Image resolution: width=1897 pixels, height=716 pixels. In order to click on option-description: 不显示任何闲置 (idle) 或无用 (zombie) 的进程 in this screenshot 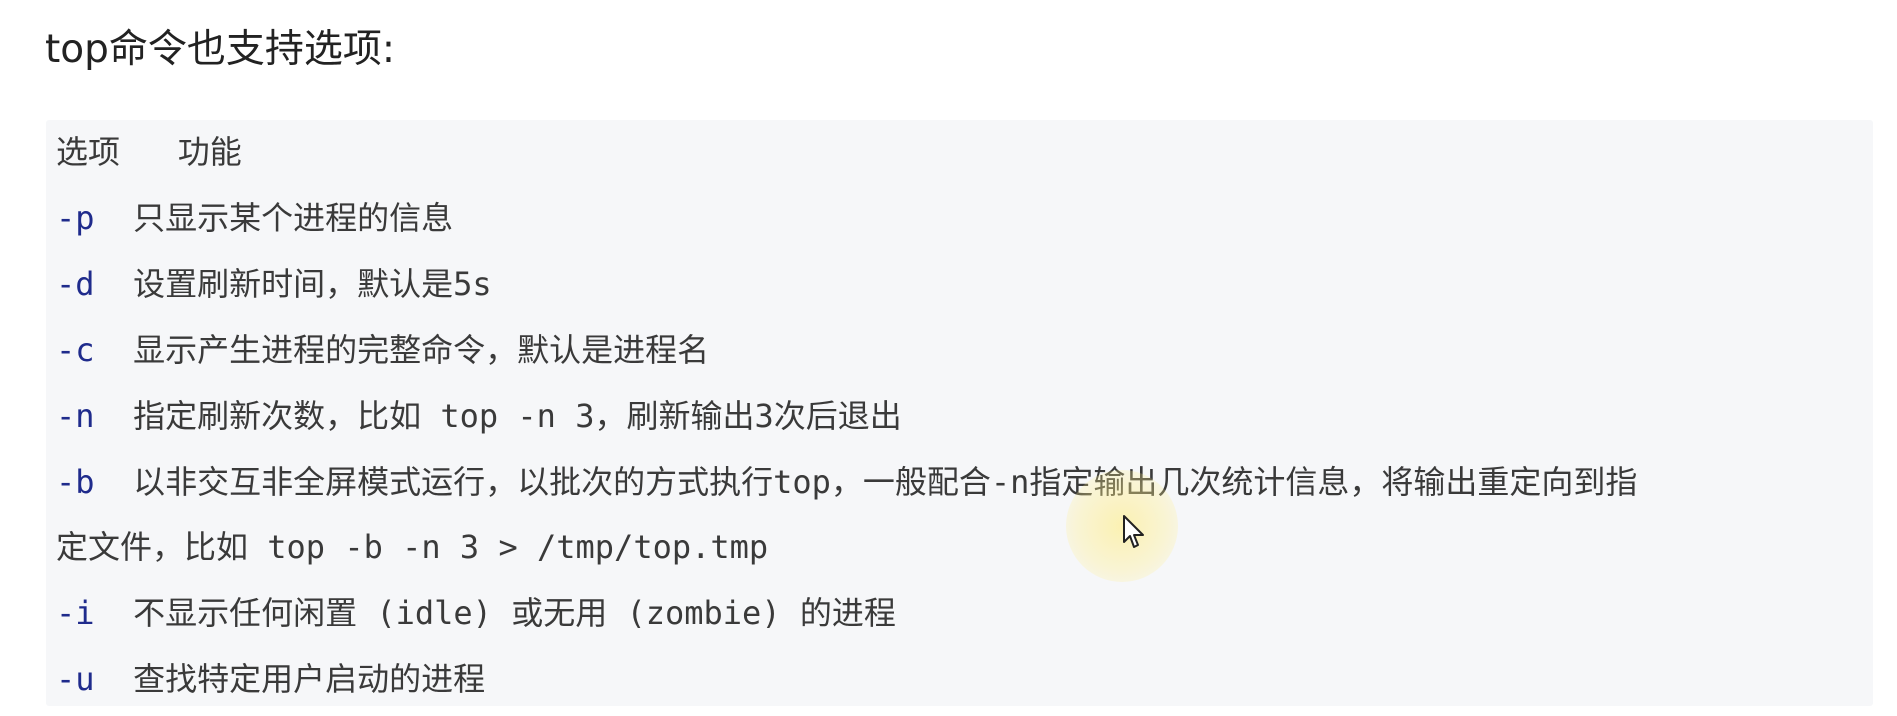, I will do `click(495, 613)`.